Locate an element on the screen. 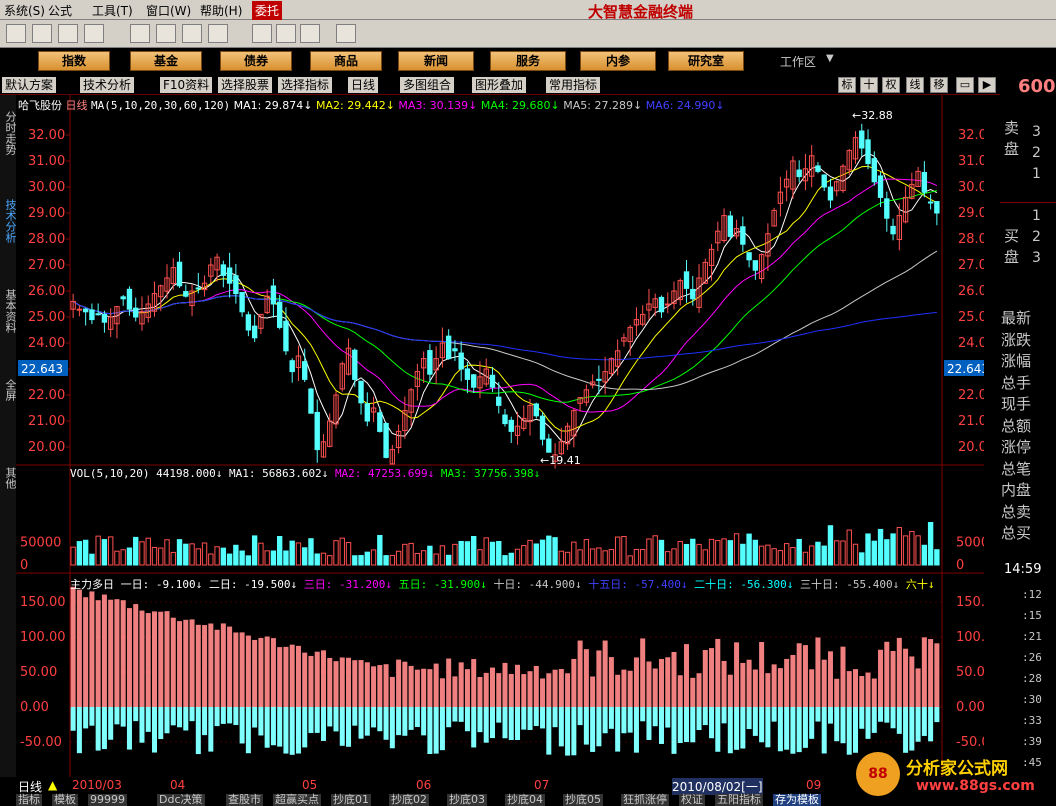  bottom-tab-1: 模板 is located at coordinates (65, 800).